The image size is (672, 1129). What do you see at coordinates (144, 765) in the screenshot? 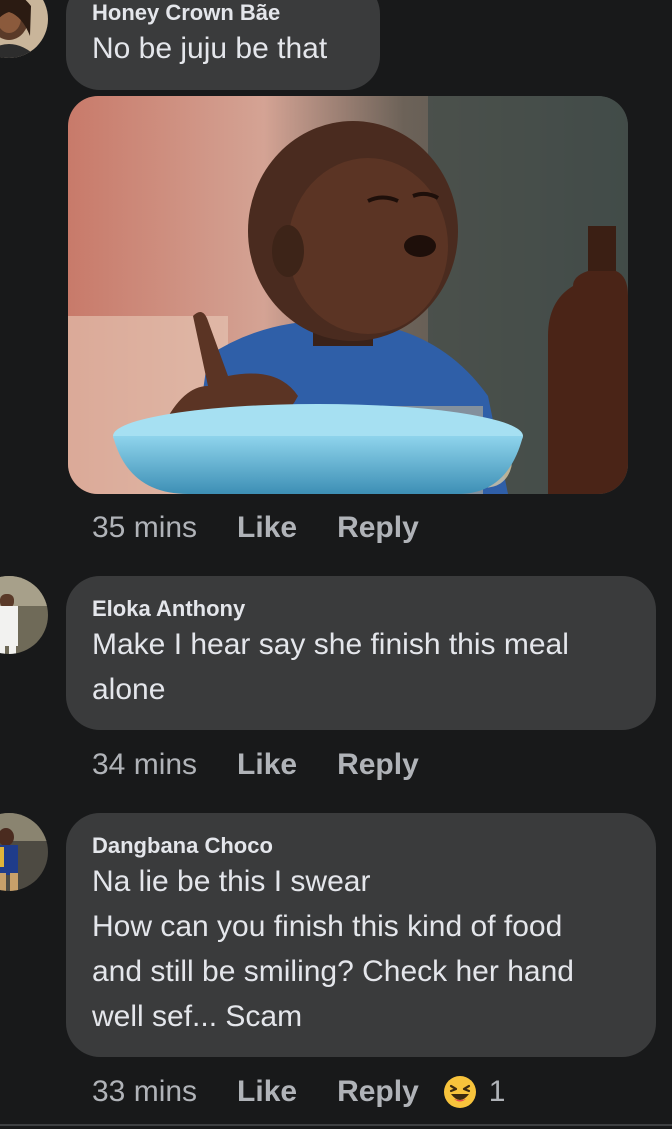
I see `comment-time: 34 mins` at bounding box center [144, 765].